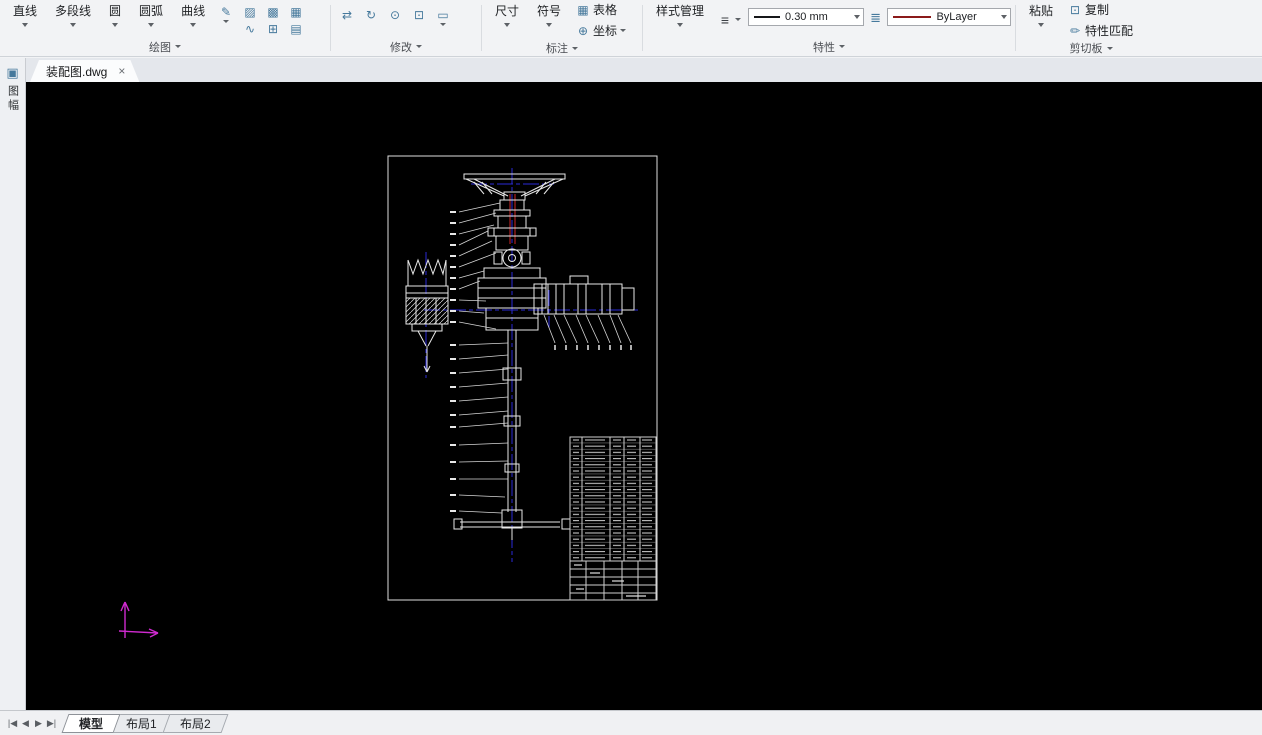 This screenshot has width=1262, height=735. What do you see at coordinates (273, 28) in the screenshot?
I see `grid-icon: ⊞` at bounding box center [273, 28].